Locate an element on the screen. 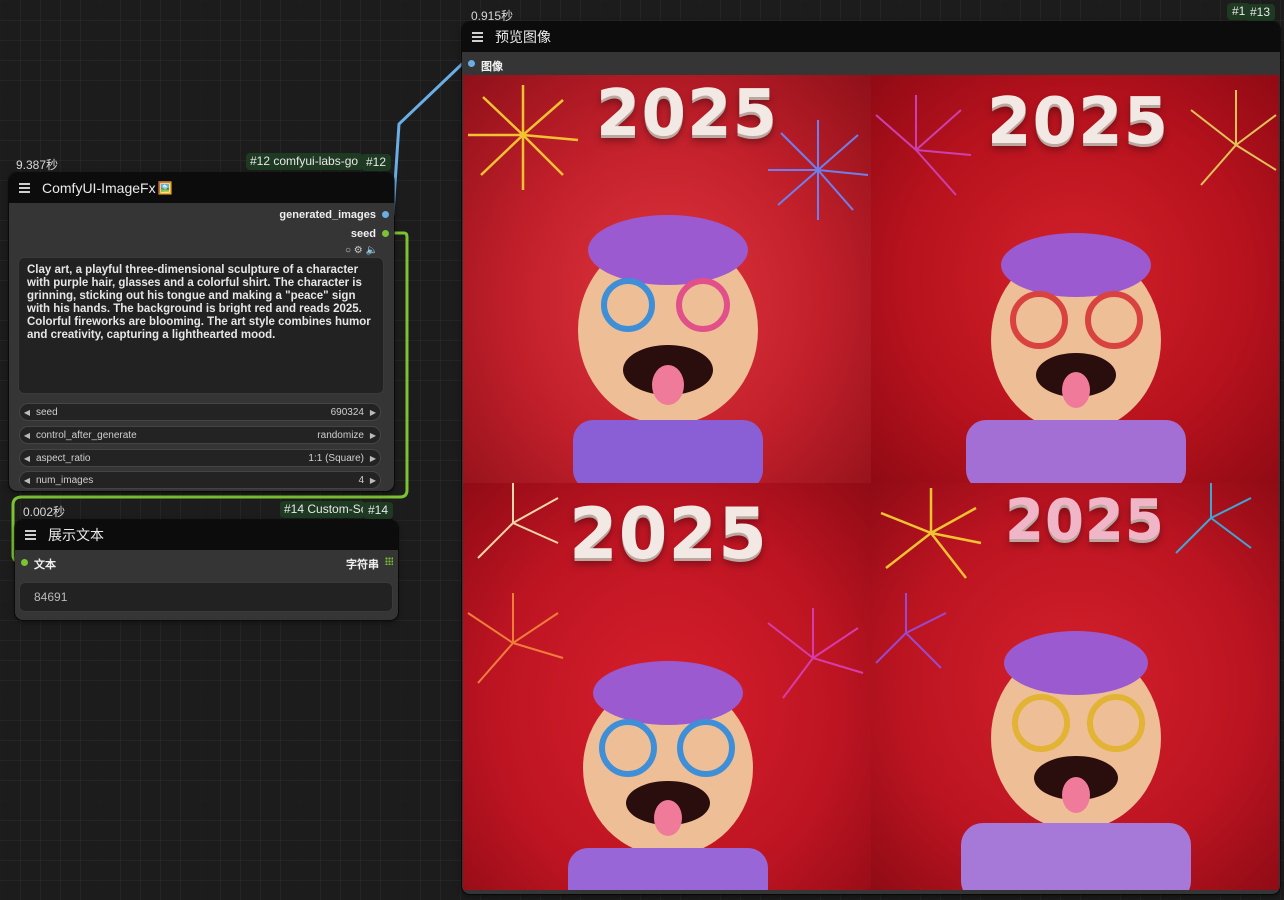 This screenshot has height=900, width=1284. image-link-wire is located at coordinates (429, 139).